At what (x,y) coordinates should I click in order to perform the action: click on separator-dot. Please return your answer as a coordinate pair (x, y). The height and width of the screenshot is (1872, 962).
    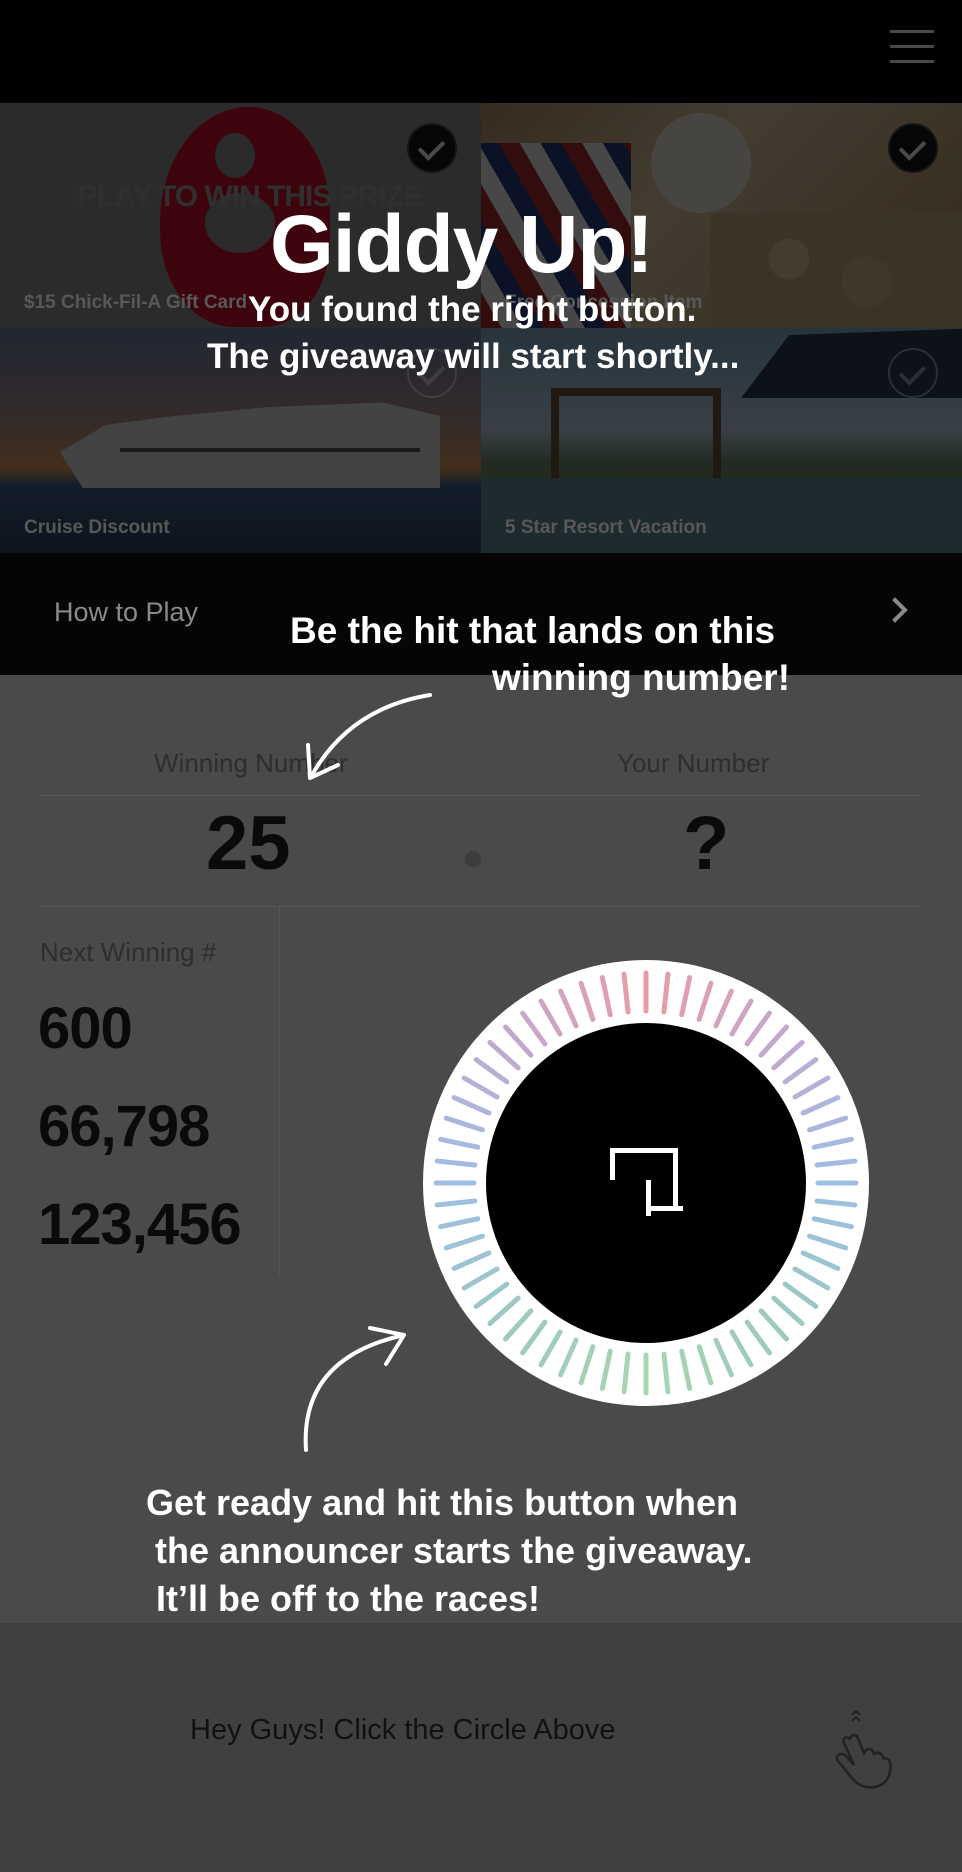
    Looking at the image, I should click on (473, 859).